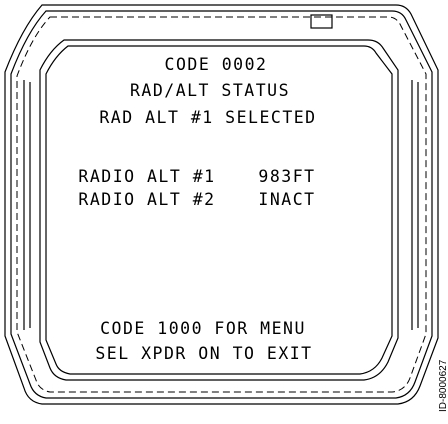  Describe the element at coordinates (443, 385) in the screenshot. I see `figure-id: ID-8000627` at that location.